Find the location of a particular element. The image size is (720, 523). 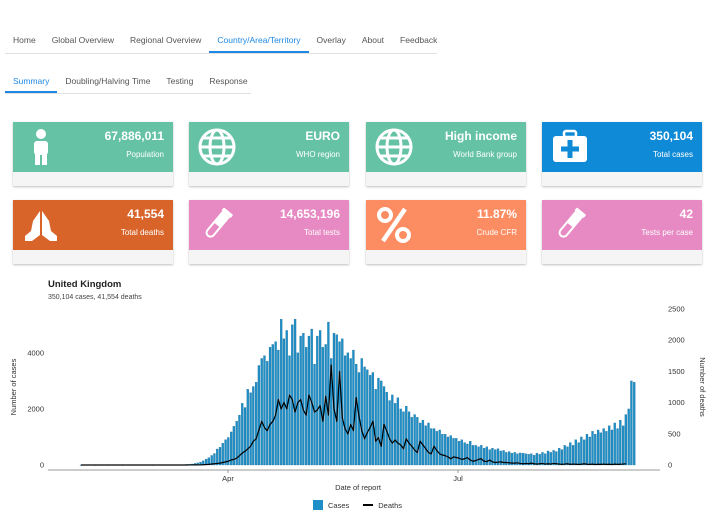

legend-deaths-label: Deaths is located at coordinates (390, 505).